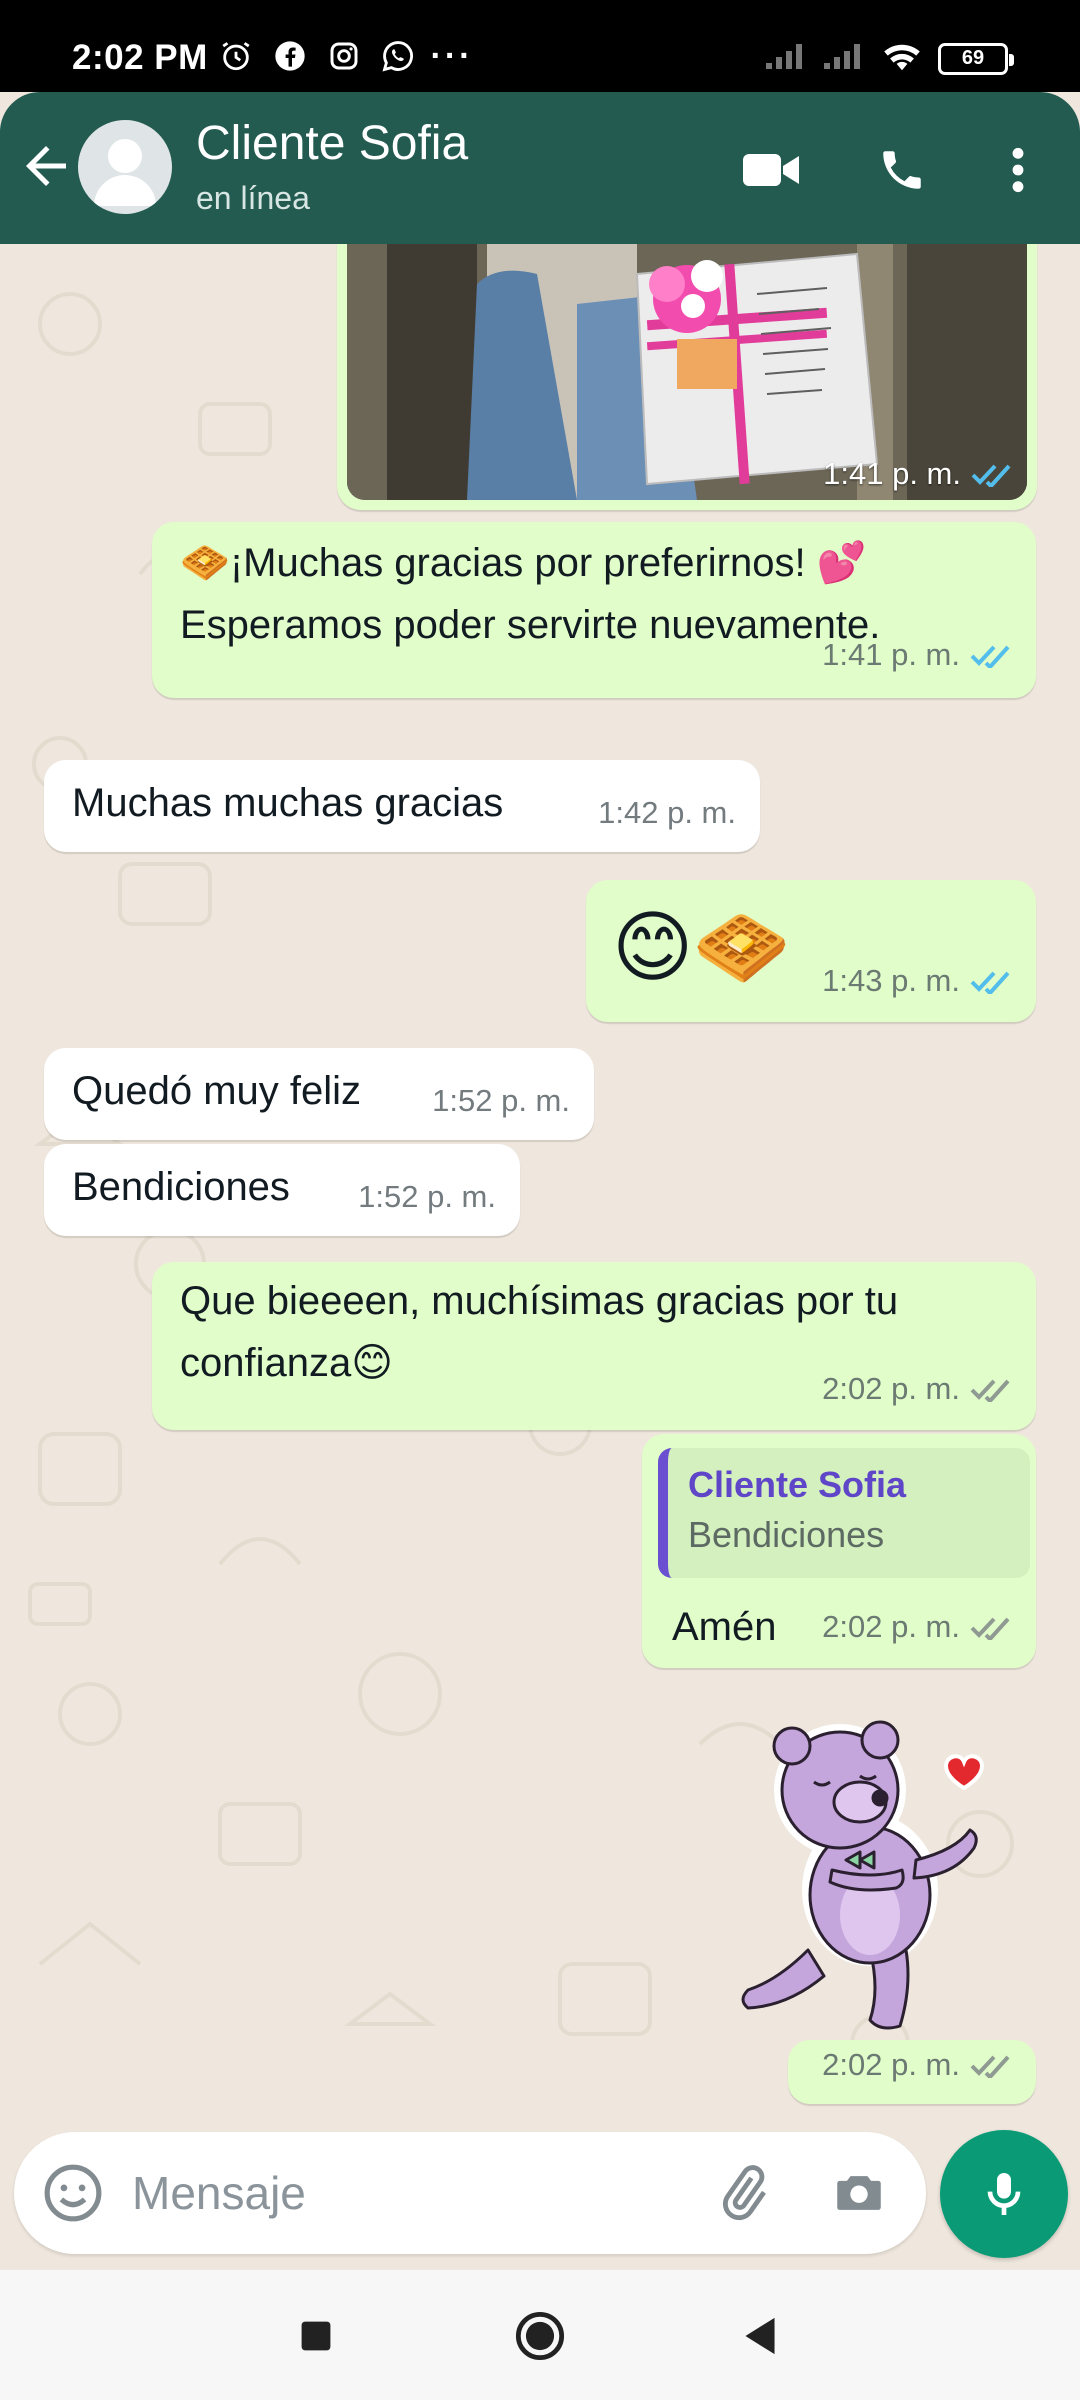 The width and height of the screenshot is (1080, 2400). I want to click on home-circle-icon, so click(540, 2336).